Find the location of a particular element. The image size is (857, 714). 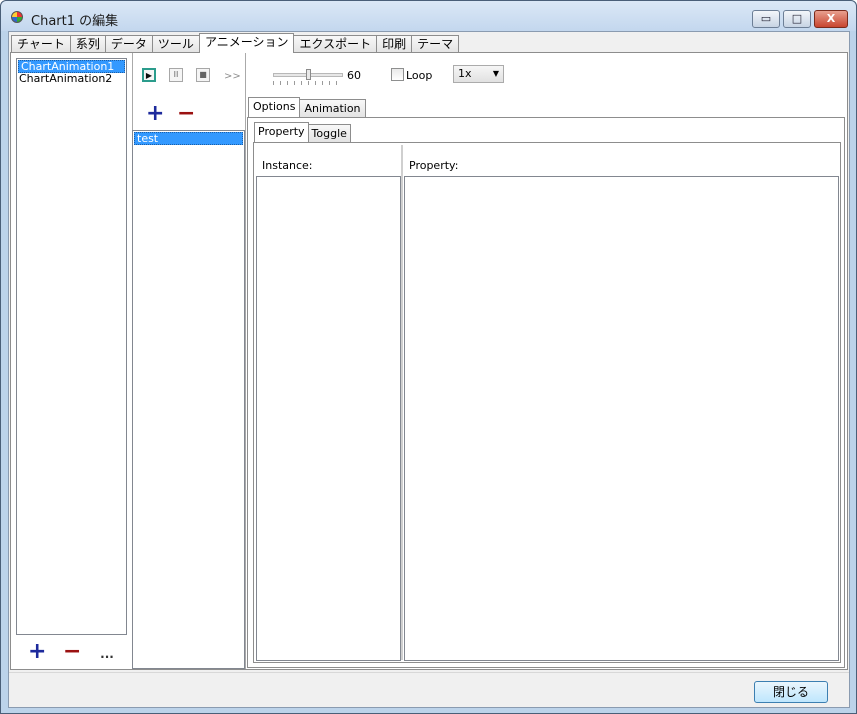

instance-column-label: Instance: is located at coordinates (287, 165).